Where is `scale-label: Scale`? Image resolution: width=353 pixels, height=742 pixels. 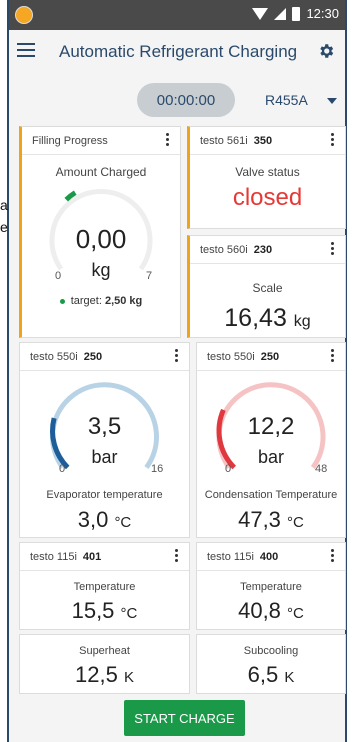 scale-label: Scale is located at coordinates (267, 288).